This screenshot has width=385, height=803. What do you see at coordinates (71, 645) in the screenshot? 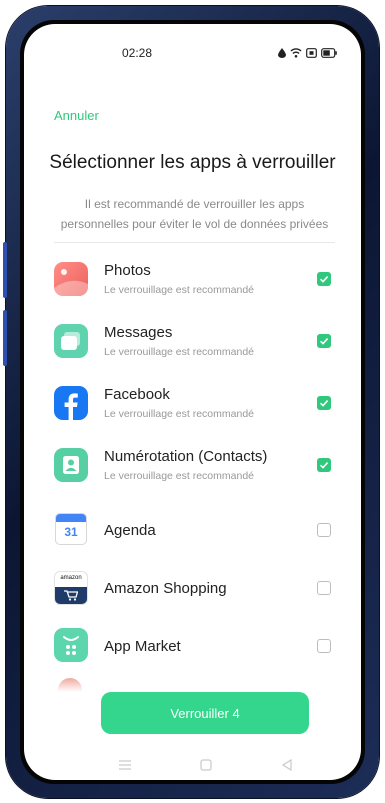
I see `app-market-icon` at bounding box center [71, 645].